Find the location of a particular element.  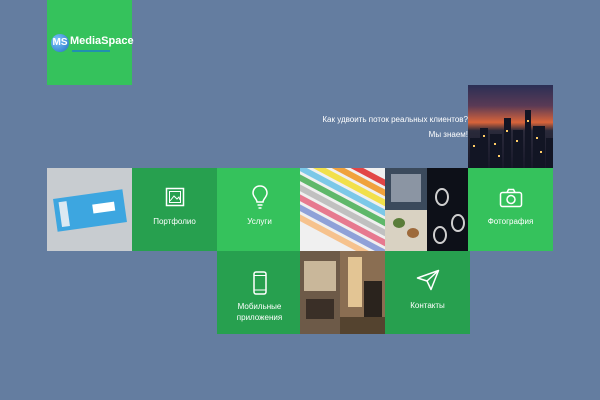

tile-portfolio: Портфолио is located at coordinates (174, 209).